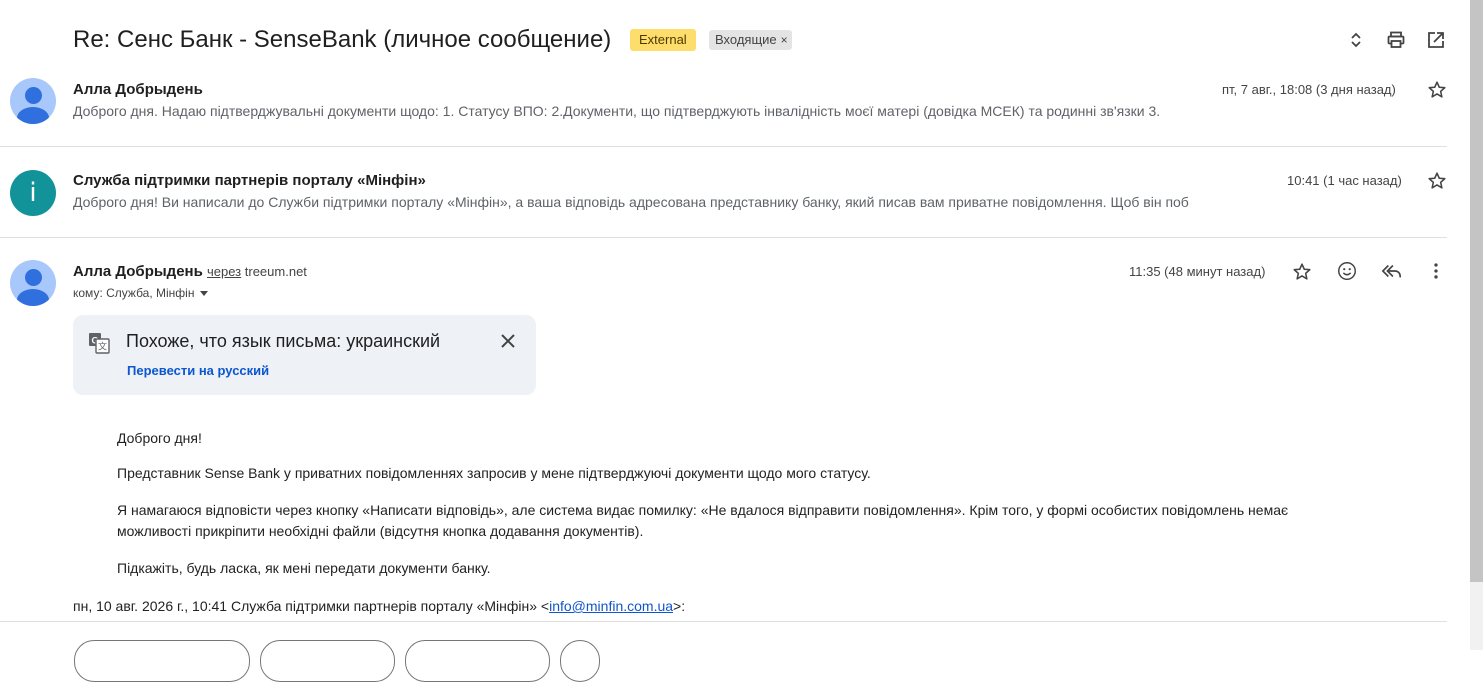 This screenshot has width=1483, height=682. What do you see at coordinates (1476, 291) in the screenshot?
I see `scrollbar-thumb` at bounding box center [1476, 291].